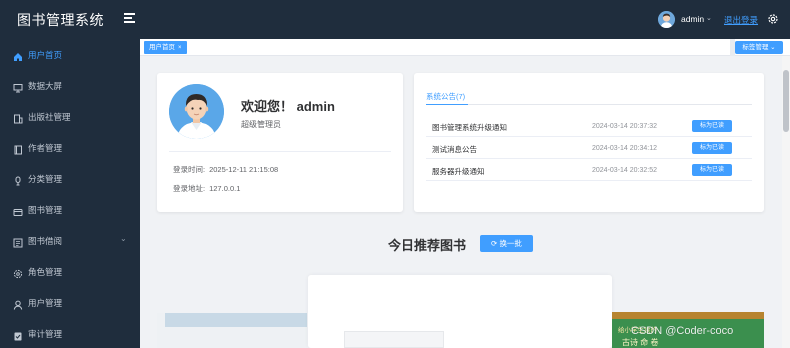 This screenshot has width=790, height=348. I want to click on sidebar-item-label: 审计管理, so click(45, 334).